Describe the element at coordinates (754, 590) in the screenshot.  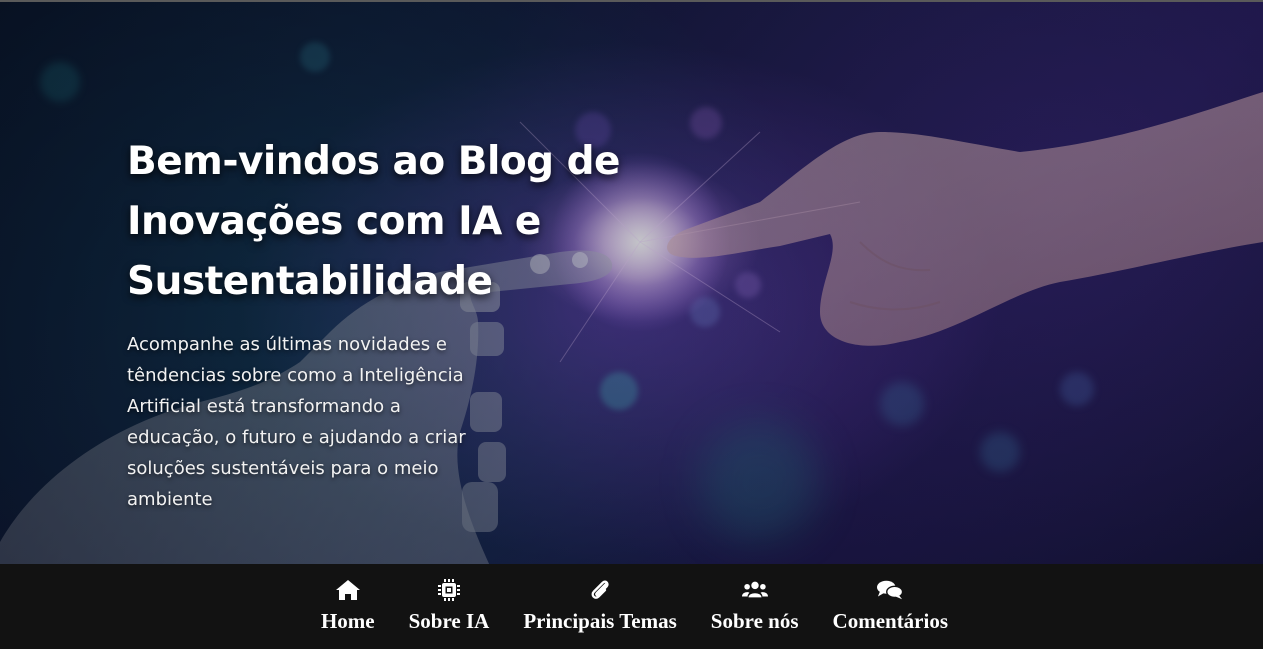
I see `users-icon` at that location.